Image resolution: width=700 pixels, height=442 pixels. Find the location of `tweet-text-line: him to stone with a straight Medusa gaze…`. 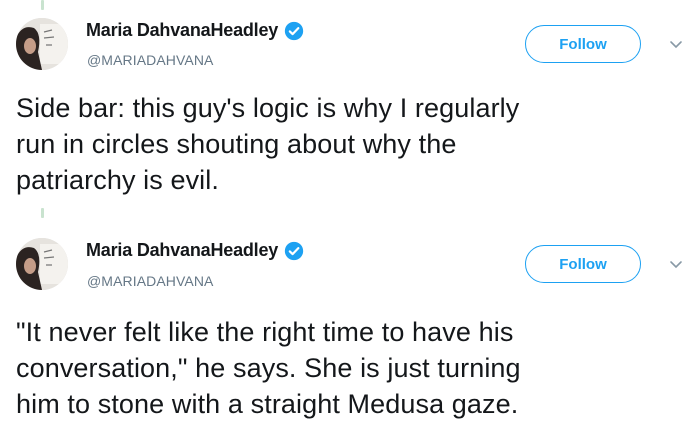

tweet-text-line: him to stone with a straight Medusa gaze… is located at coordinates (267, 404).